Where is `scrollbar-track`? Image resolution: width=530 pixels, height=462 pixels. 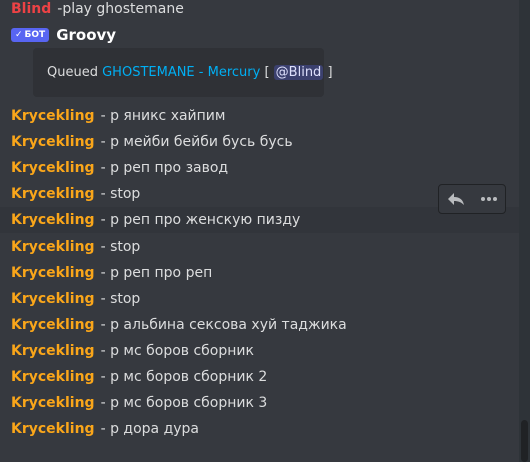
scrollbar-track is located at coordinates (524, 231).